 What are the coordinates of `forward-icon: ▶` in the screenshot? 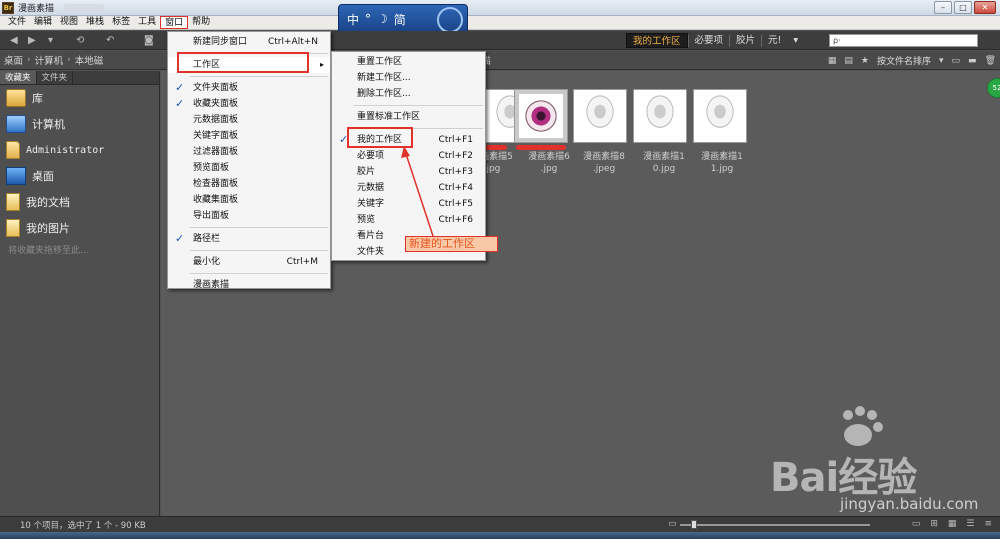 It's located at (32, 40).